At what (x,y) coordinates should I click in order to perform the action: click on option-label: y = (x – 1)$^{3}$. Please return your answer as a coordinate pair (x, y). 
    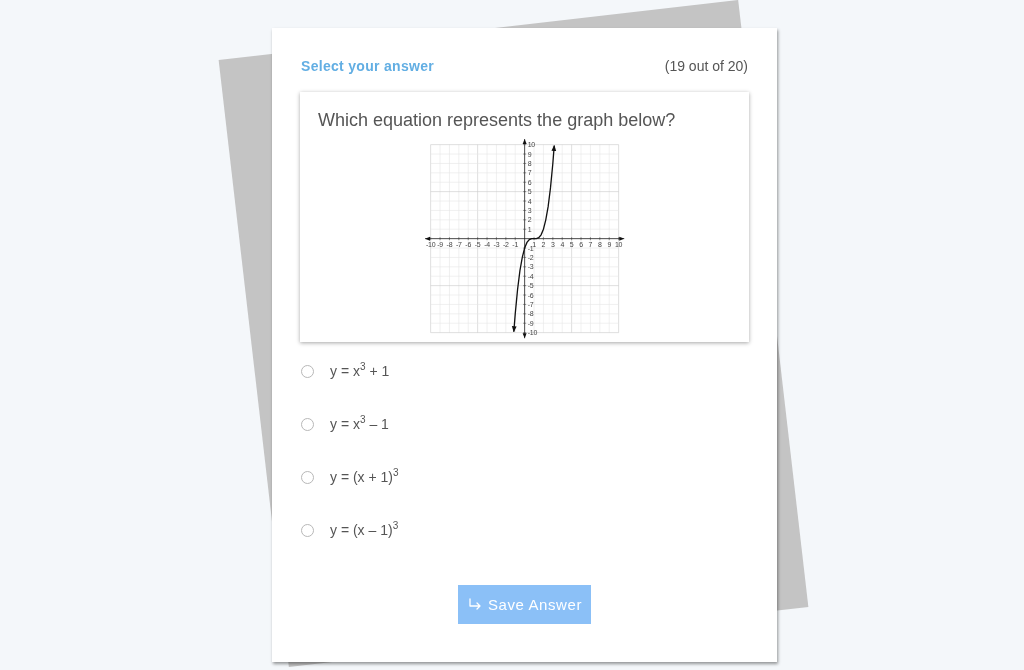
    Looking at the image, I should click on (364, 530).